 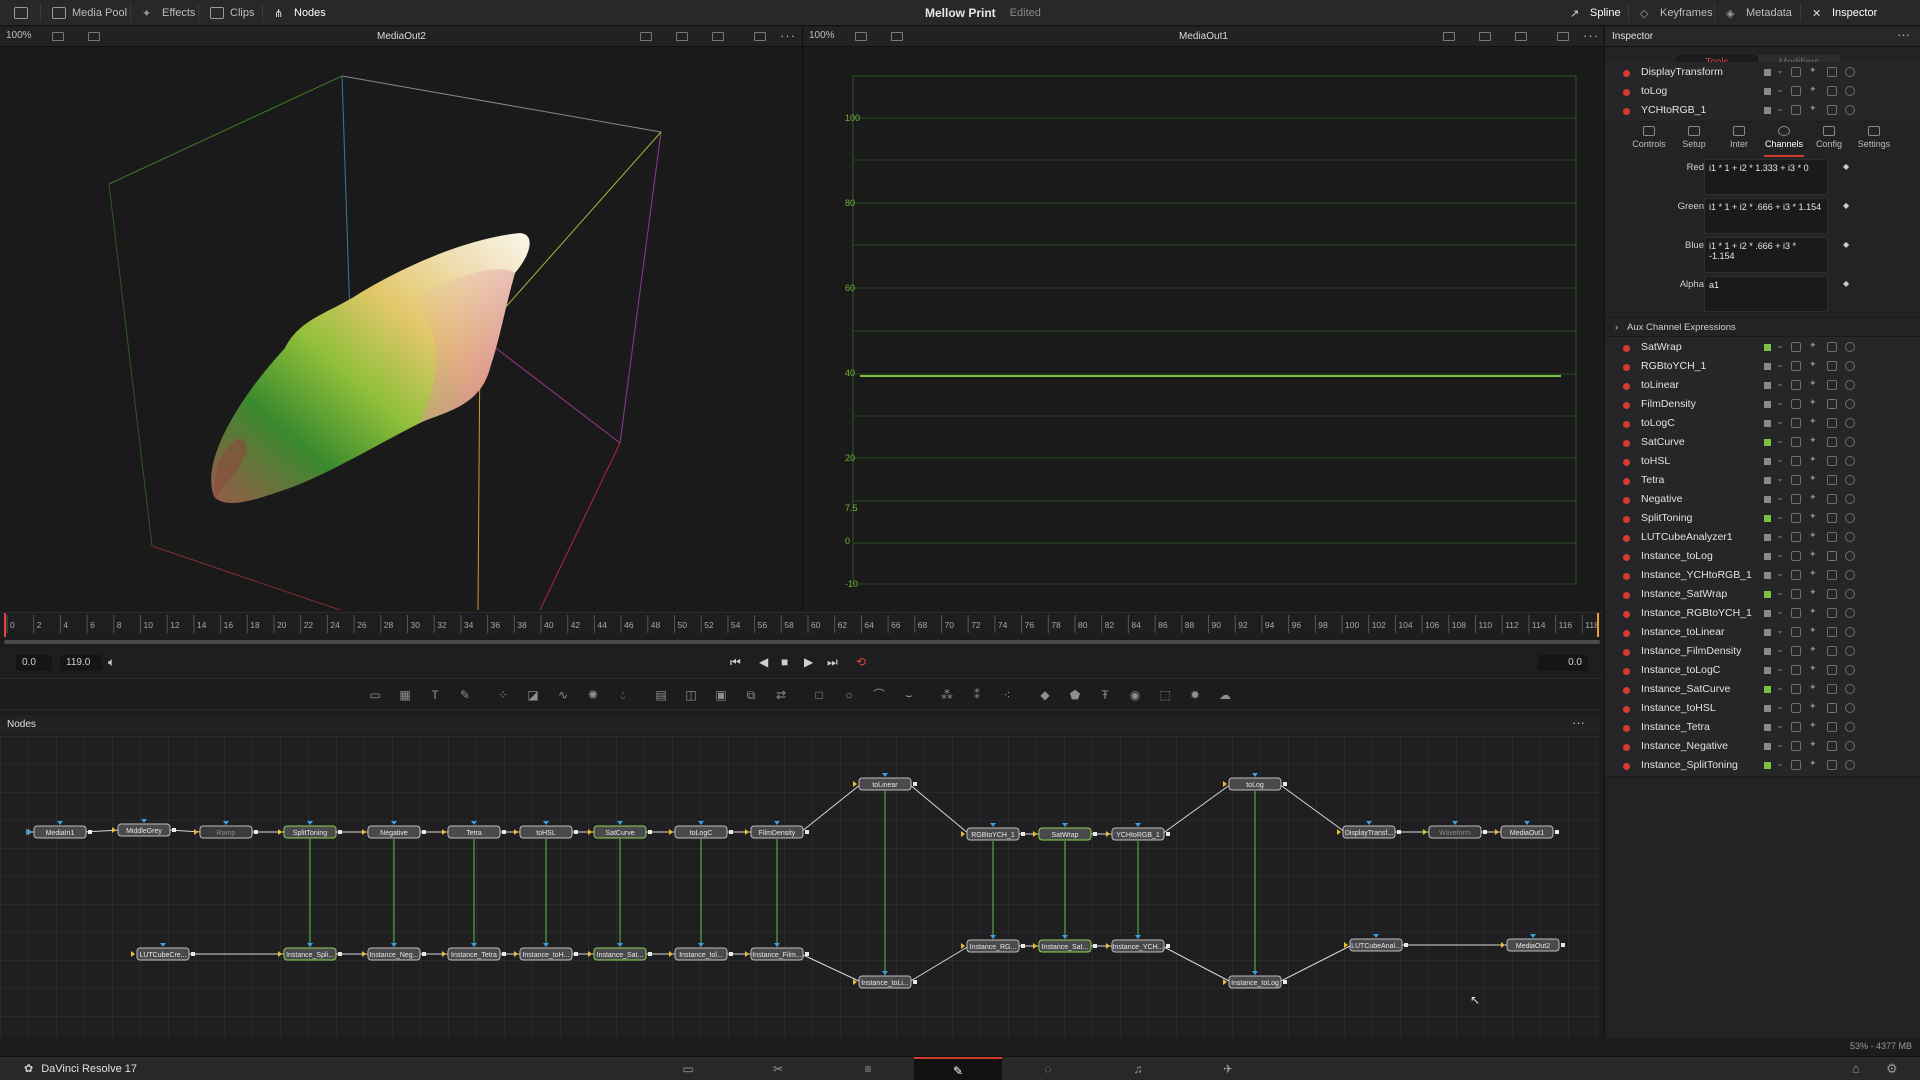 I want to click on keyframes-button: ◇ Keyframes, so click(x=1676, y=13).